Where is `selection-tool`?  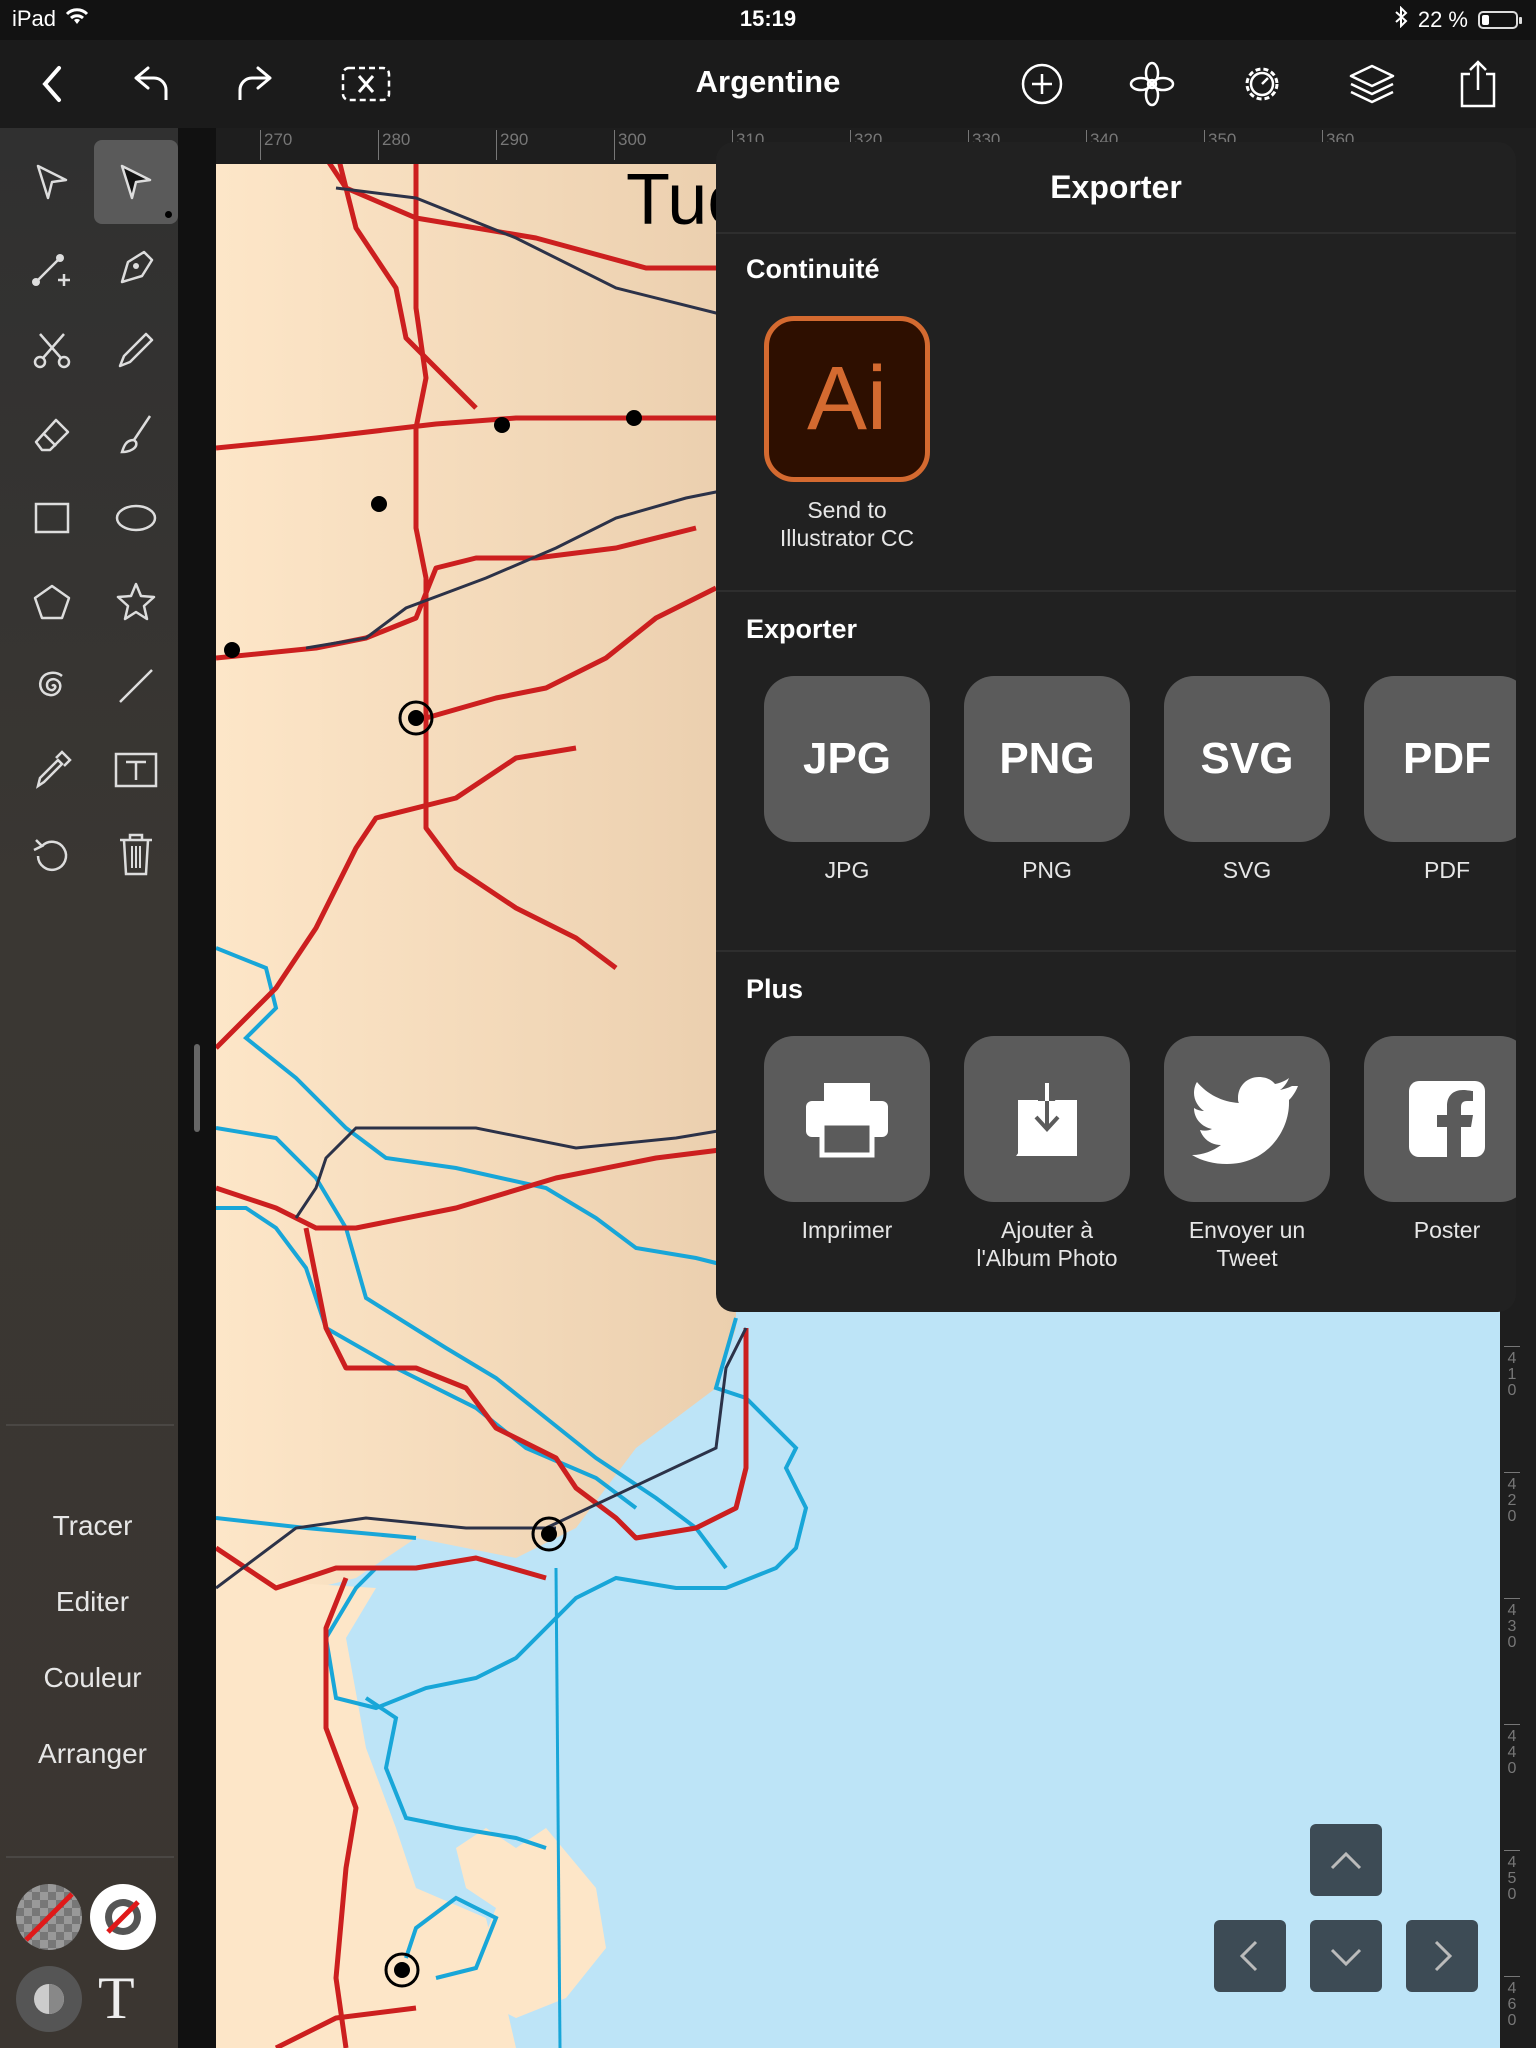 selection-tool is located at coordinates (52, 182).